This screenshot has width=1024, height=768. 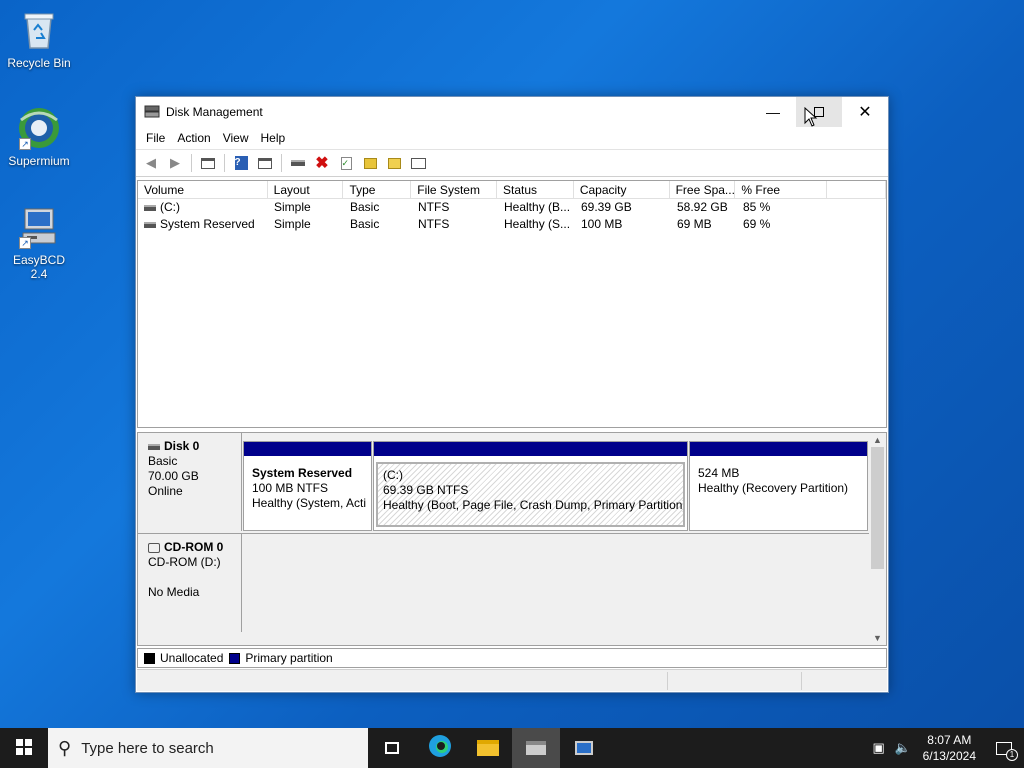 I want to click on disk-map-scrollbar: ▲ ▼, so click(x=877, y=539).